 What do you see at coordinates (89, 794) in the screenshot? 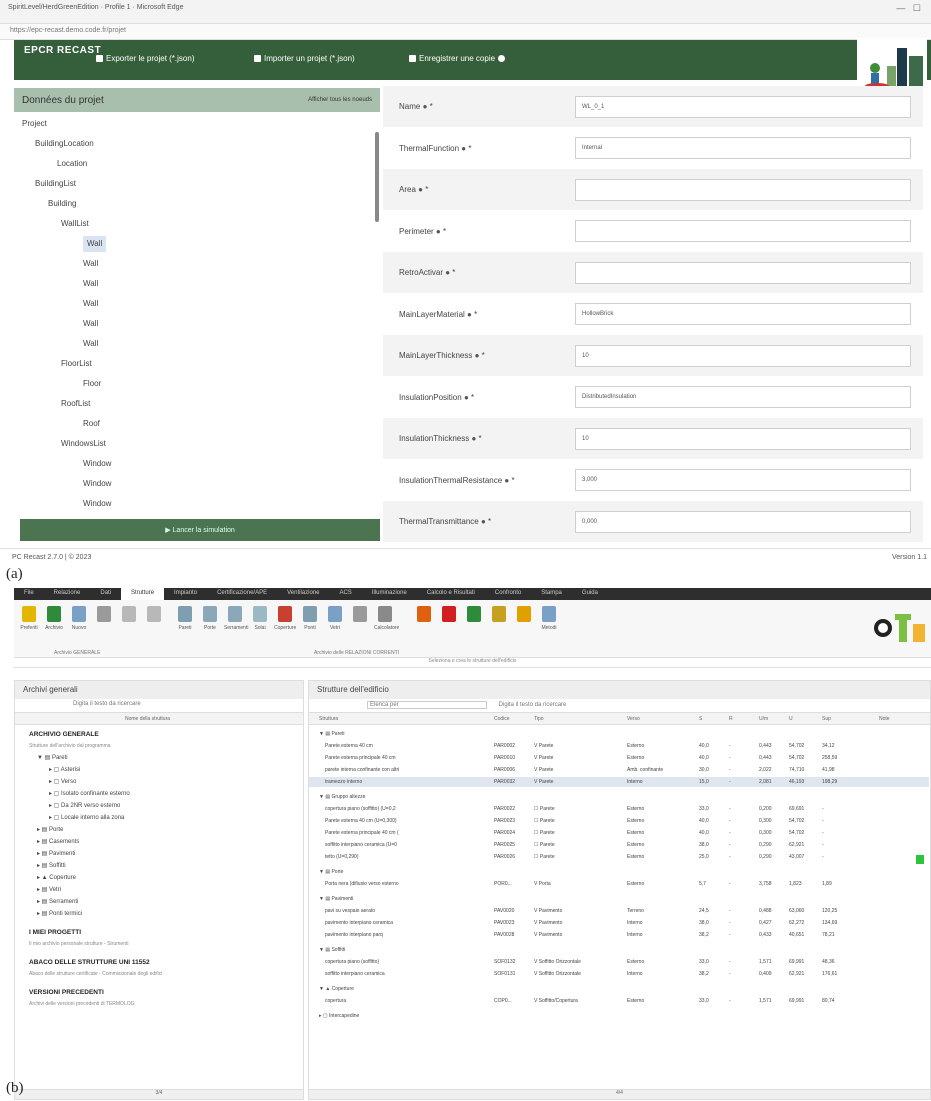
I see `archive-item: ▸ ▢ Isolato confinante esterno` at bounding box center [89, 794].